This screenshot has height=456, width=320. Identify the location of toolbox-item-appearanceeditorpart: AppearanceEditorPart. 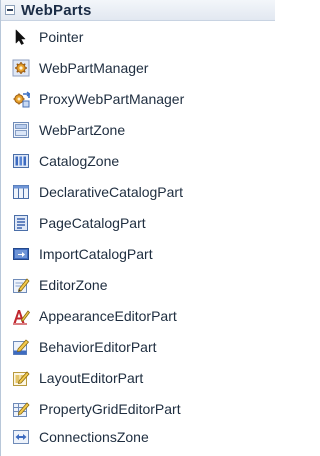
(138, 315).